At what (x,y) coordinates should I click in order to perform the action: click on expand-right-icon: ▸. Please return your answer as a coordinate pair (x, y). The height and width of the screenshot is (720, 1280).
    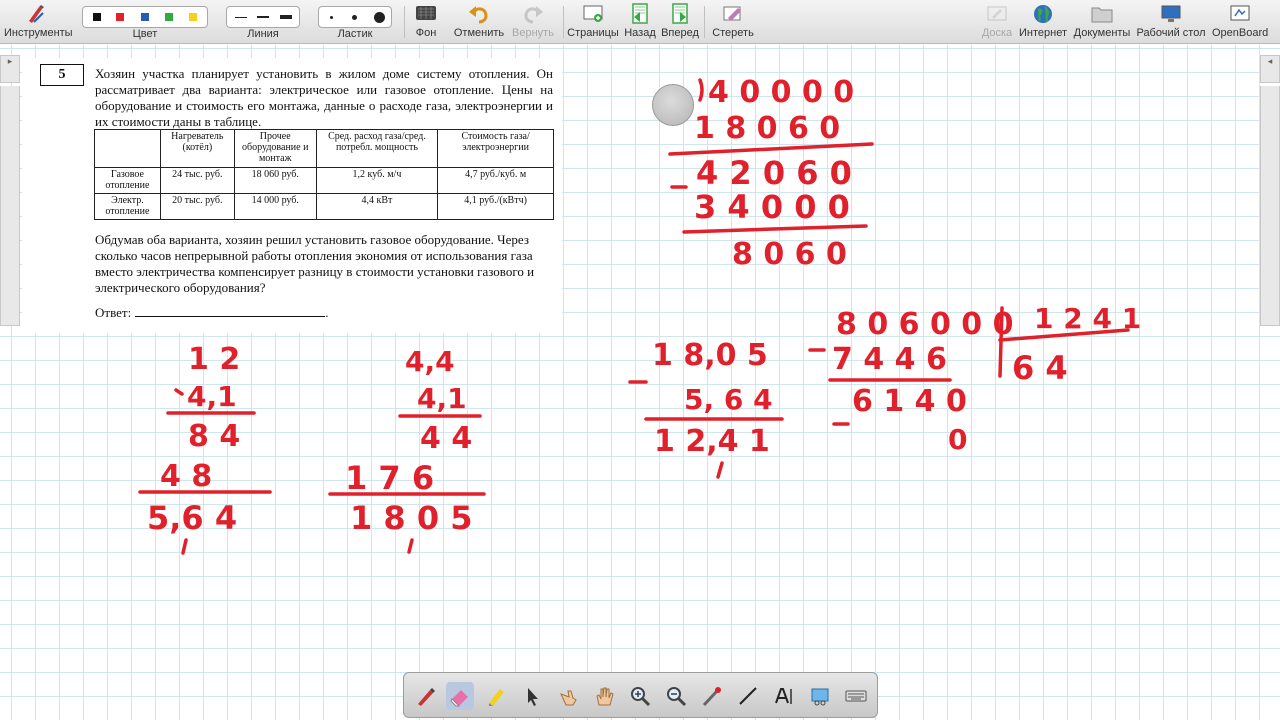
    Looking at the image, I should click on (10, 61).